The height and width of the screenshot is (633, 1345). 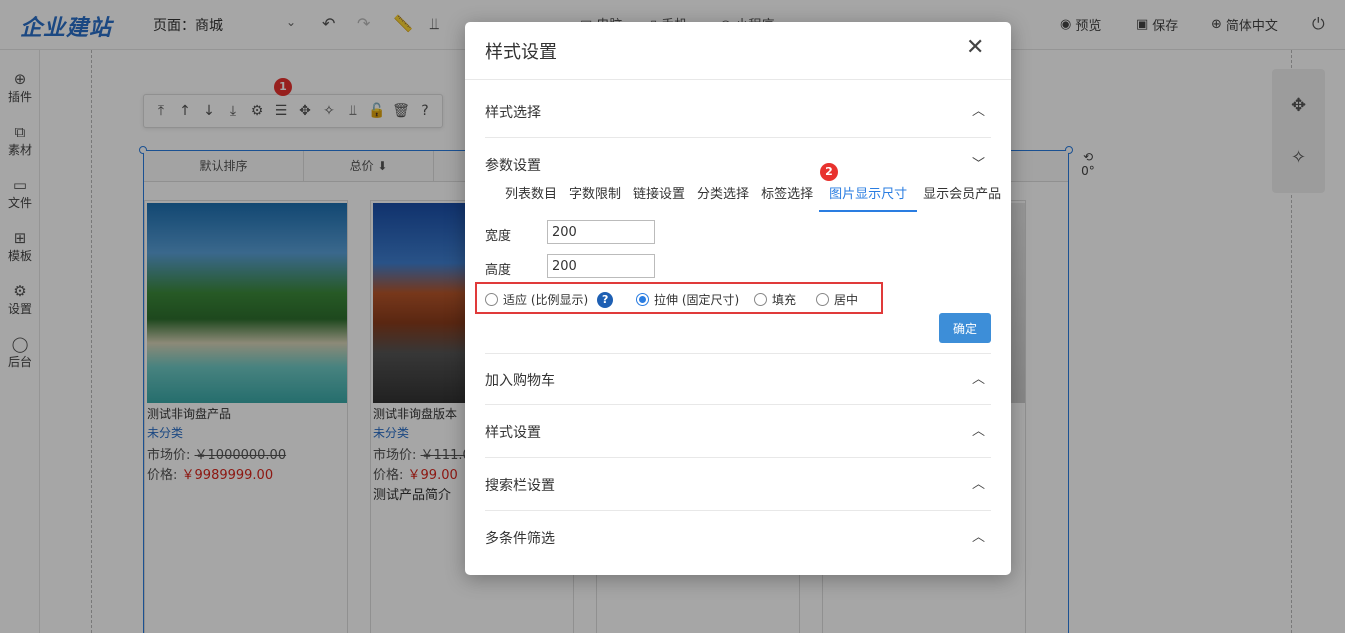 What do you see at coordinates (498, 236) in the screenshot?
I see `width-label: 宽度` at bounding box center [498, 236].